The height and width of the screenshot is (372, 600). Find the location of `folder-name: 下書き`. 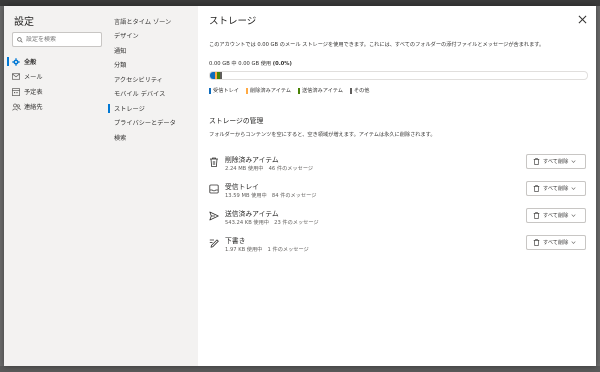

folder-name: 下書き is located at coordinates (235, 241).